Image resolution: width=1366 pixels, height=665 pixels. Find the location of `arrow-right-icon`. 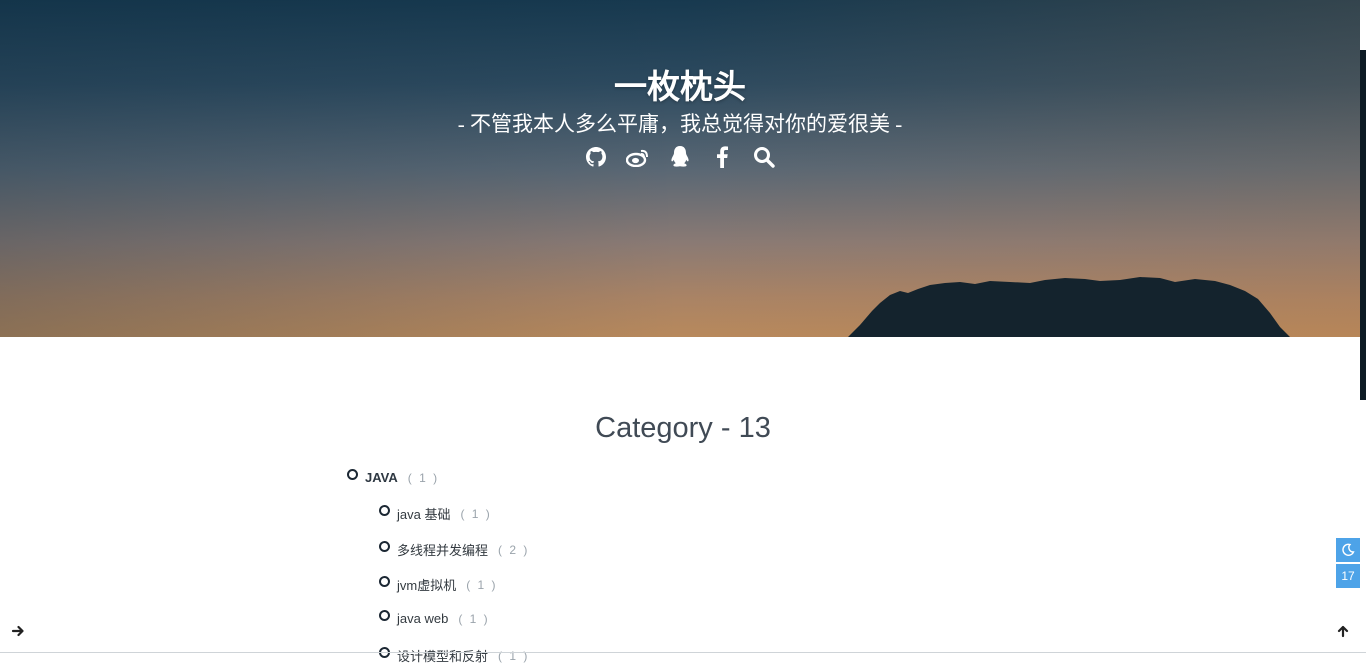

arrow-right-icon is located at coordinates (17, 631).